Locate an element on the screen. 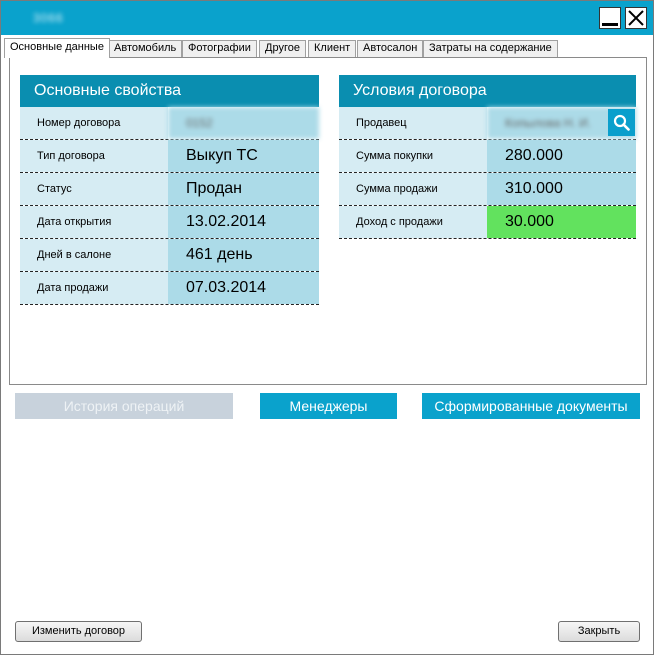 The image size is (654, 655). property-row: Статус Продан is located at coordinates (169, 189).